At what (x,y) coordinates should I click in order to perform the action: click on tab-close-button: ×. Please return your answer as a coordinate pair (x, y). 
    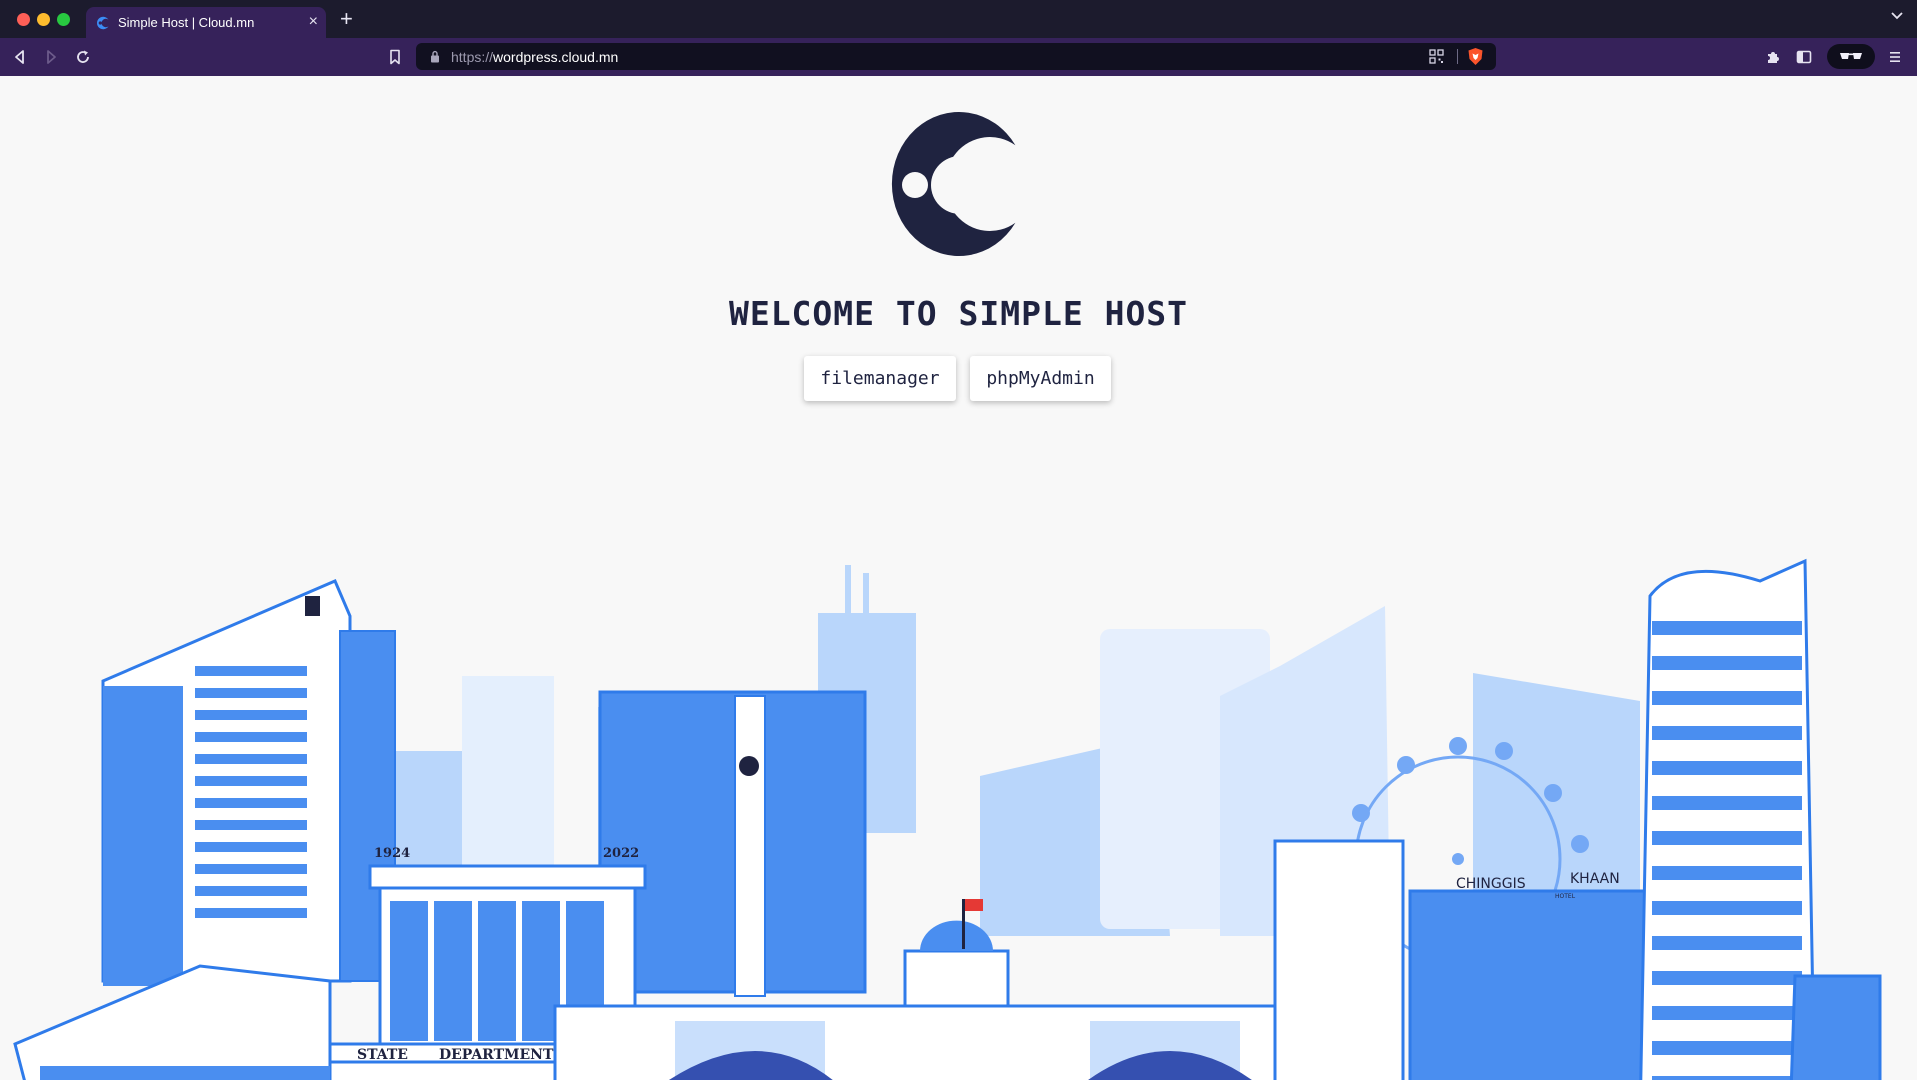
    Looking at the image, I should click on (313, 22).